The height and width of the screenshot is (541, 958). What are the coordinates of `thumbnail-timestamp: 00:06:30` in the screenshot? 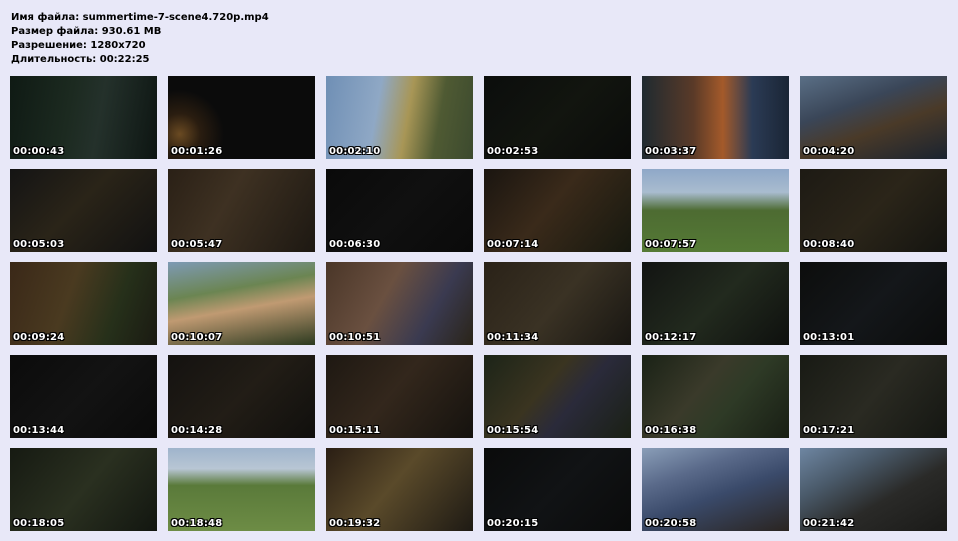 It's located at (355, 244).